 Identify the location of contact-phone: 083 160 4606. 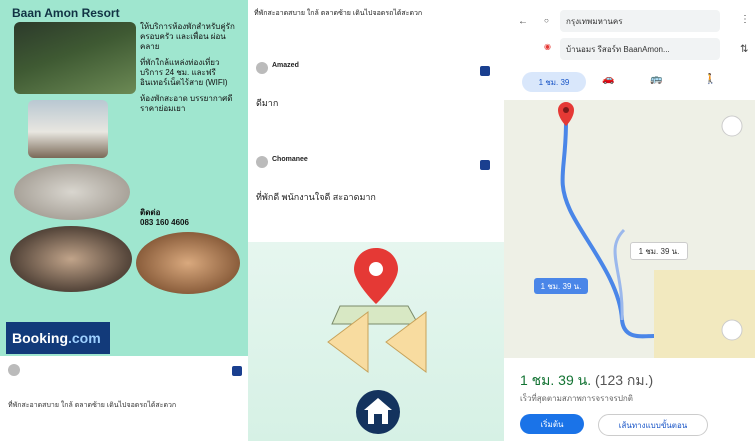
(164, 222).